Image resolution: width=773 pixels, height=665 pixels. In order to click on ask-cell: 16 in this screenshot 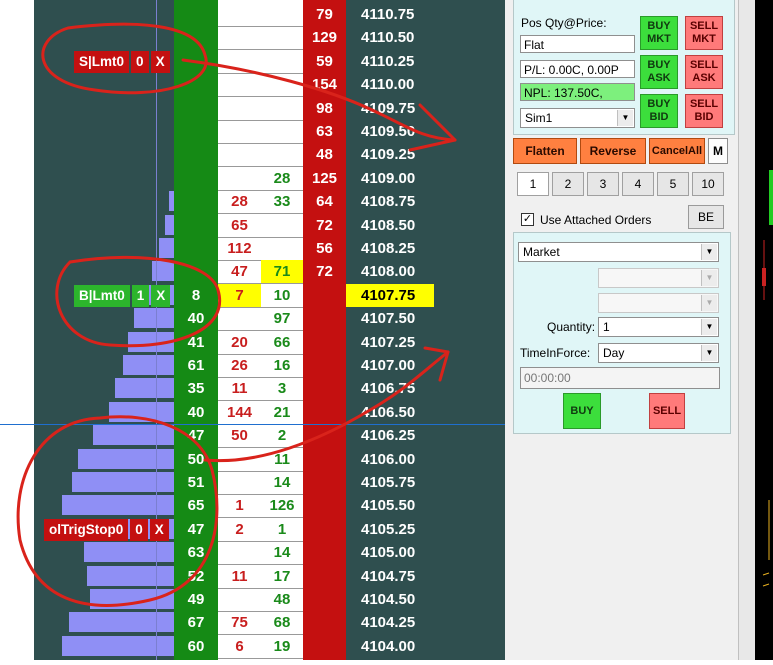, I will do `click(282, 365)`.